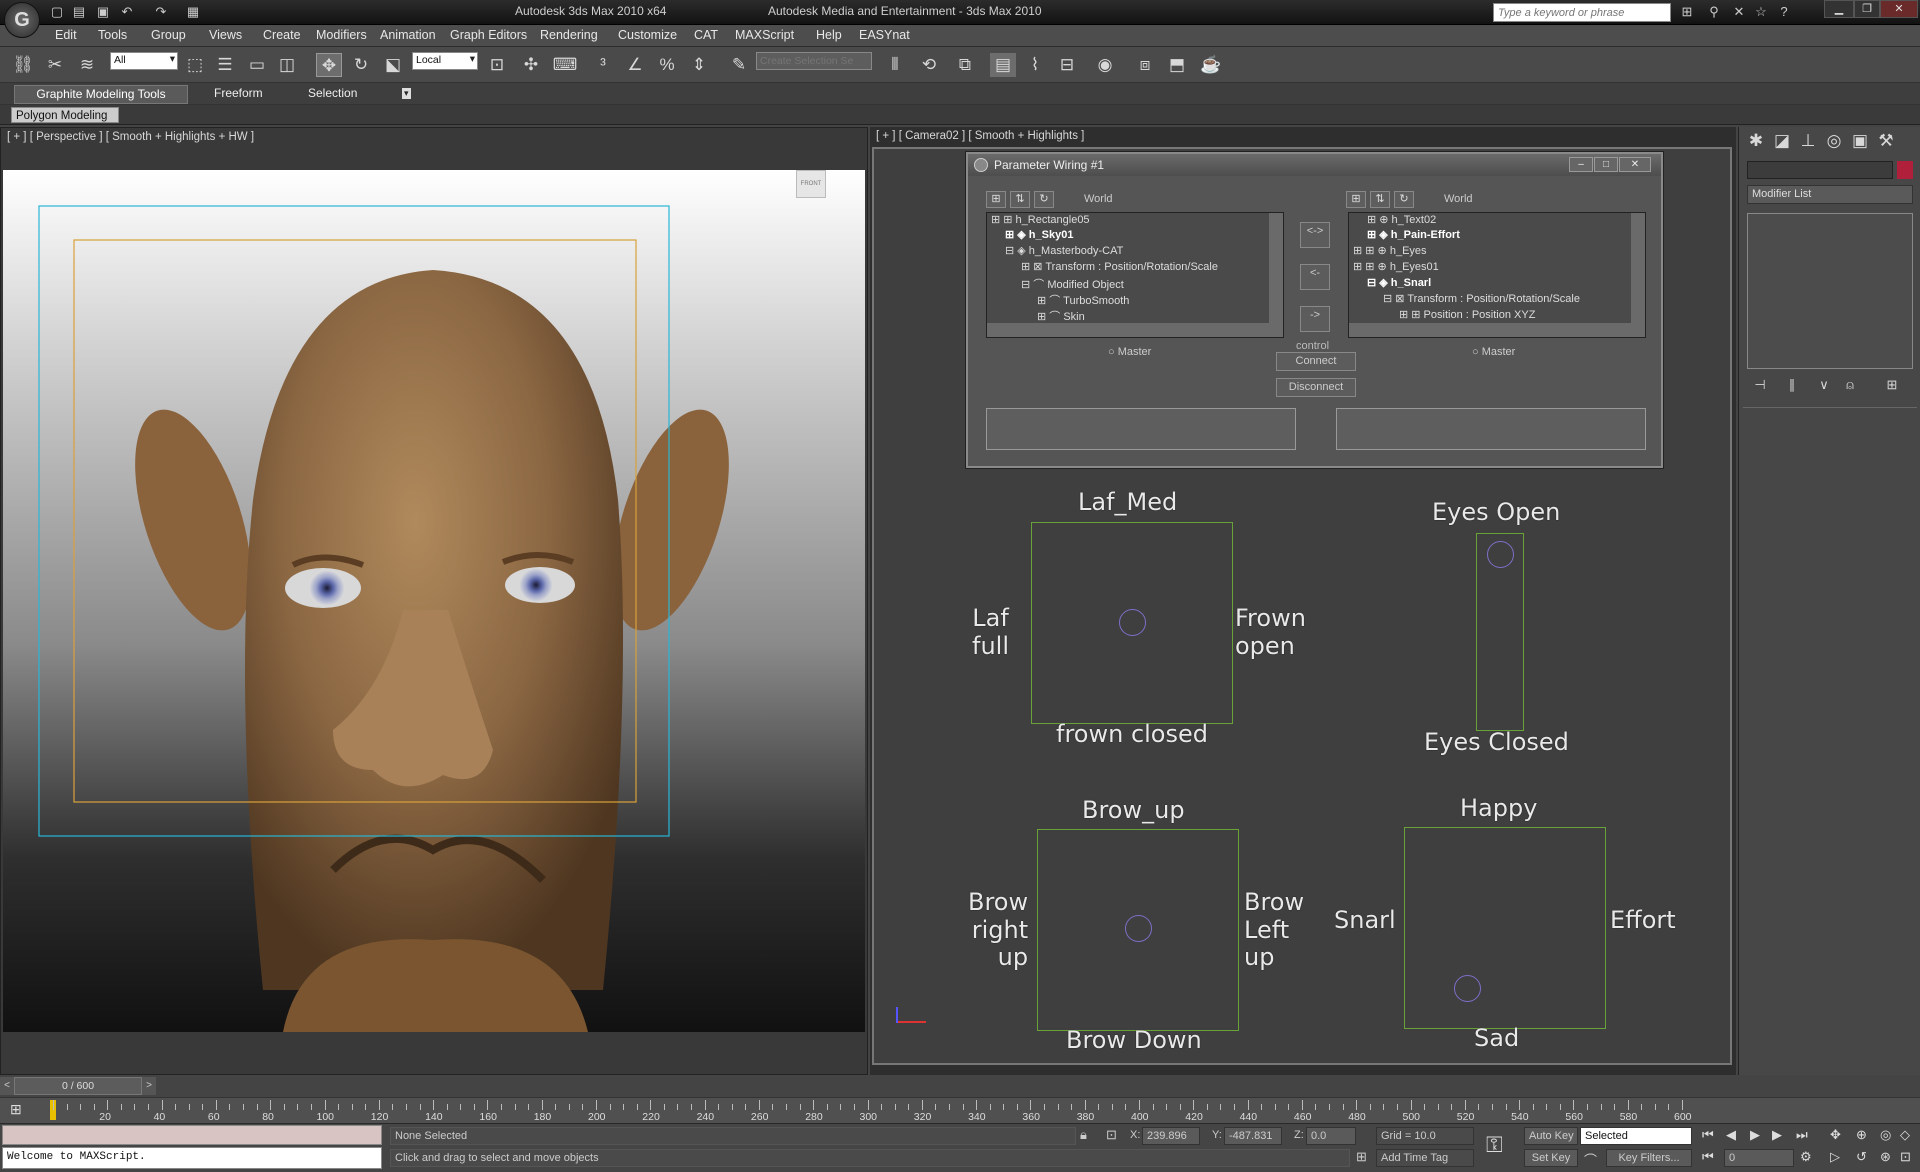 The width and height of the screenshot is (1920, 1172). What do you see at coordinates (996, 199) in the screenshot?
I see `left-filter-icon: ⊞` at bounding box center [996, 199].